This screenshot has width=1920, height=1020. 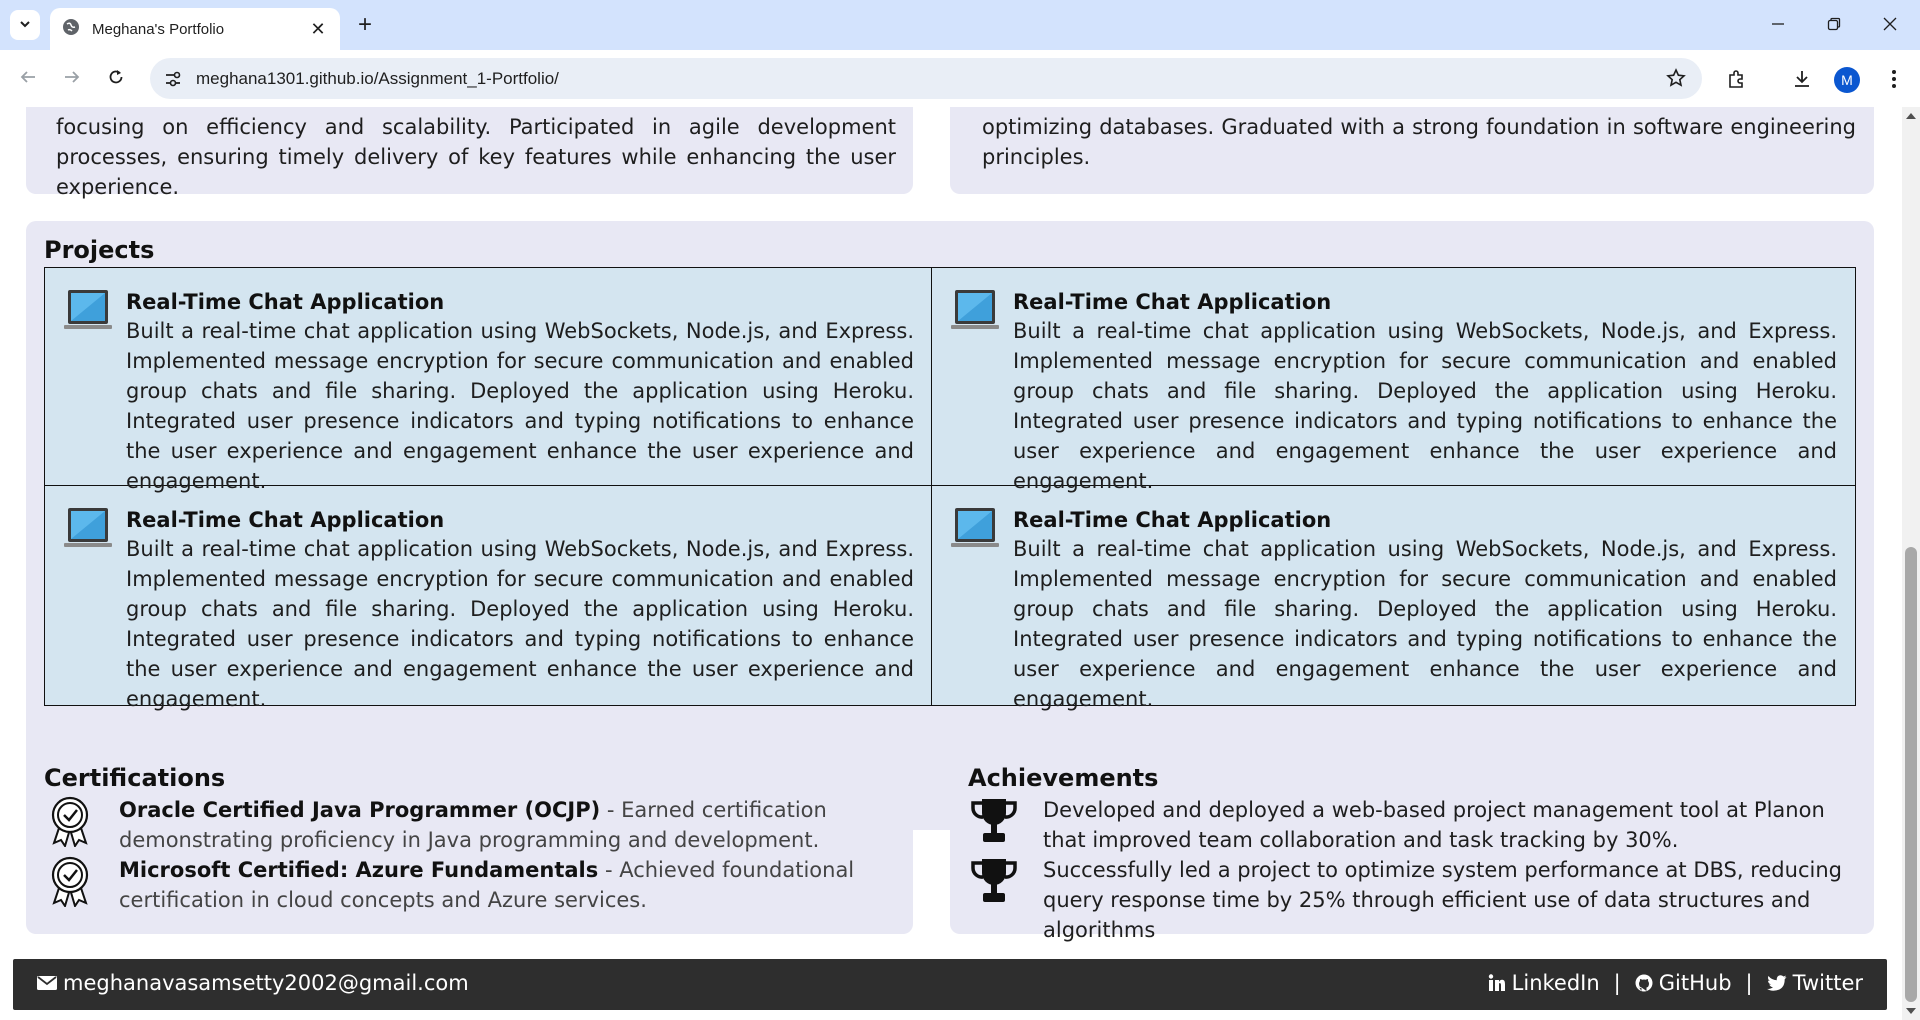 I want to click on arrow-left-icon, so click(x=28, y=79).